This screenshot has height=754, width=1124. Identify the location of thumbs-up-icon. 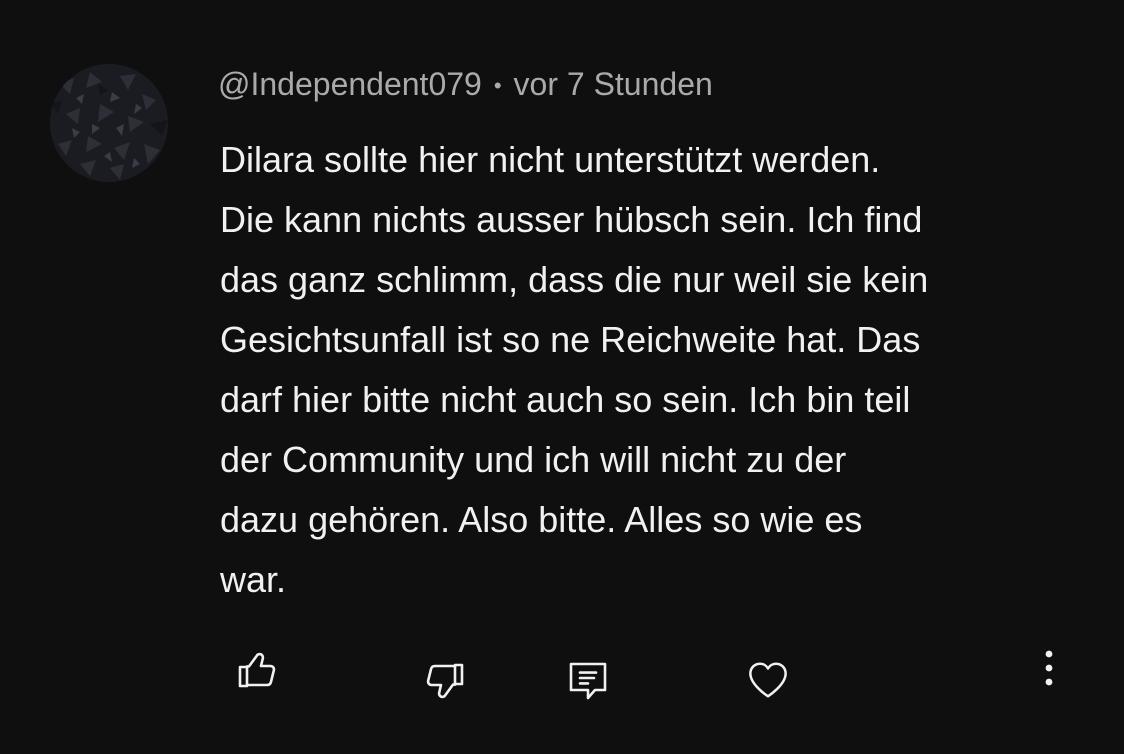
(257, 670).